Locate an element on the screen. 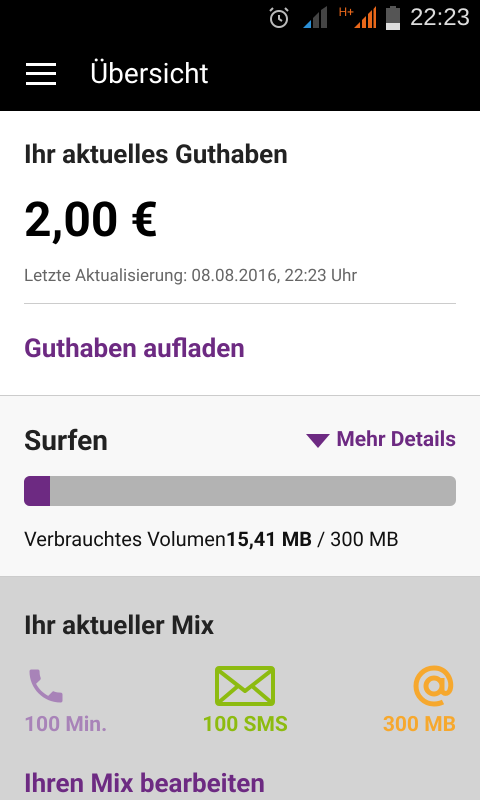 Image resolution: width=480 pixels, height=800 pixels. mix-amount: 300 MB is located at coordinates (419, 725).